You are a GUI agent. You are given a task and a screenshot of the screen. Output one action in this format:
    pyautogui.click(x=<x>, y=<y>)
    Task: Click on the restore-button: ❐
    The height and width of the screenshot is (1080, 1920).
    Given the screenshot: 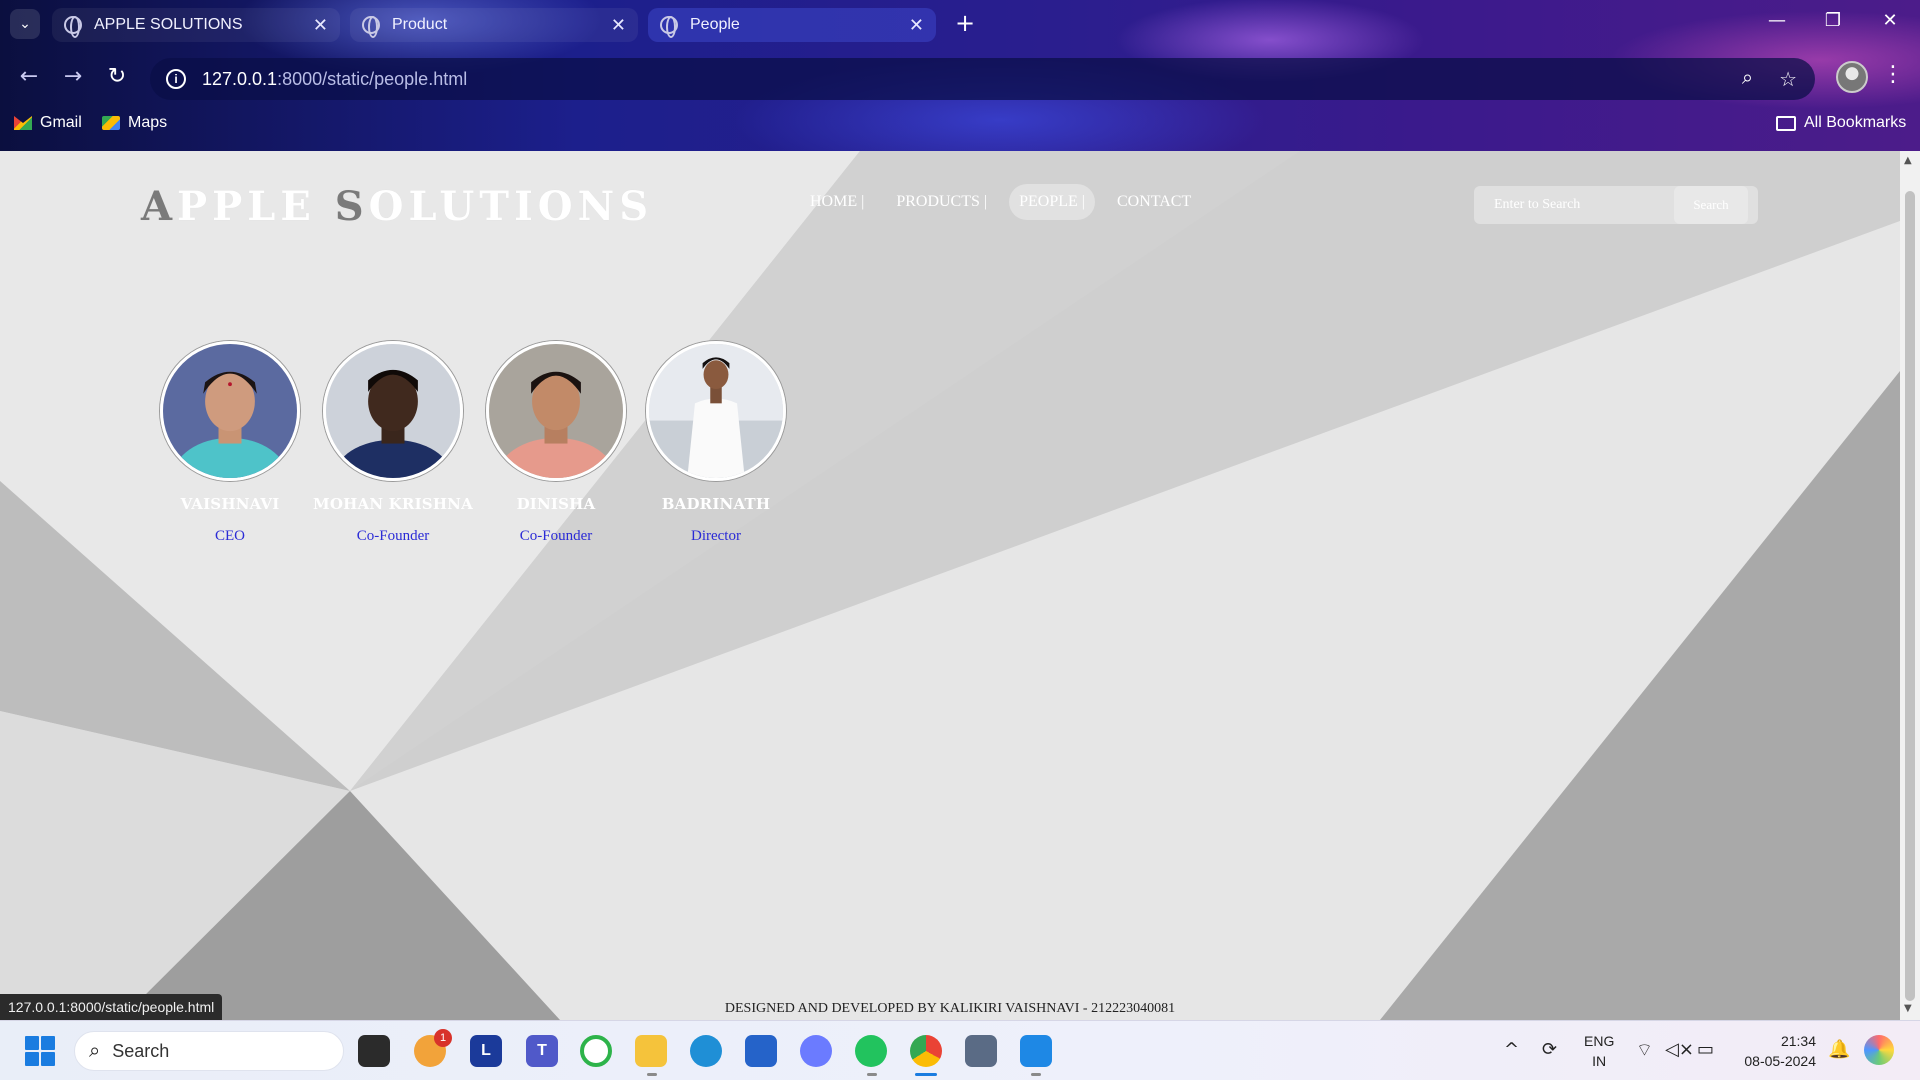 What is the action you would take?
    pyautogui.click(x=1833, y=20)
    